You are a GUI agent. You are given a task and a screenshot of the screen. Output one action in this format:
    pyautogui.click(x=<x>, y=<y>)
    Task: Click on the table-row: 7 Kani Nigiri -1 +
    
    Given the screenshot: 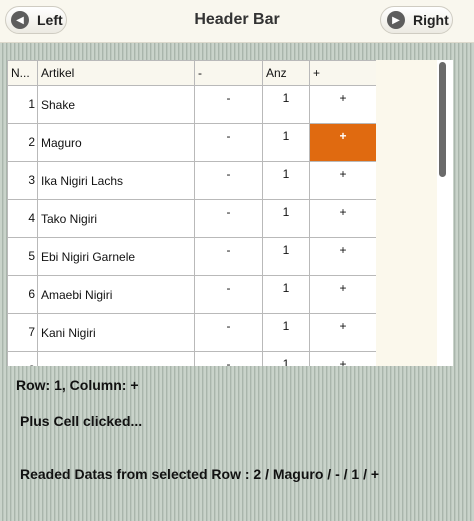 What is the action you would take?
    pyautogui.click(x=192, y=332)
    